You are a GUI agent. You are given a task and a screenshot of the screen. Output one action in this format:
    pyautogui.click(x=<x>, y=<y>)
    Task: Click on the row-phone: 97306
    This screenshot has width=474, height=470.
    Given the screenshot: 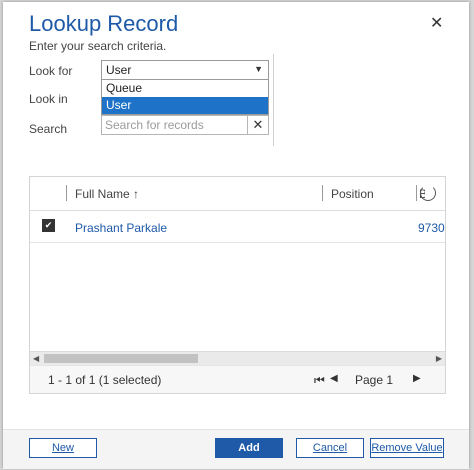 What is the action you would take?
    pyautogui.click(x=431, y=228)
    